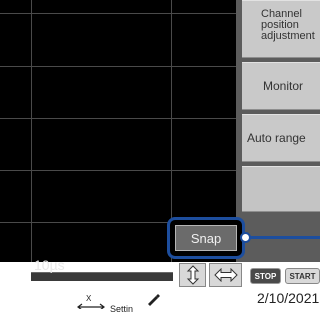 The height and width of the screenshot is (314, 320). I want to click on time-div-label: 10µs, so click(49, 265).